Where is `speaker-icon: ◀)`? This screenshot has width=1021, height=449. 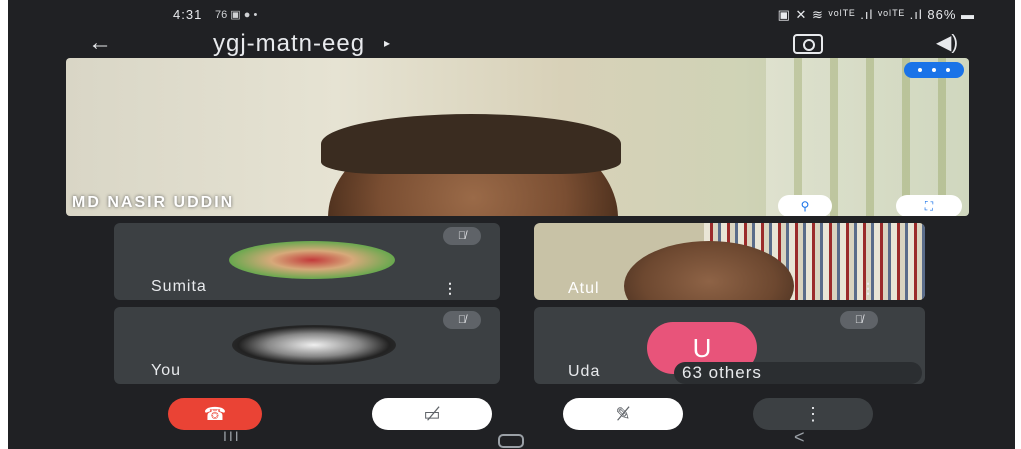 speaker-icon: ◀) is located at coordinates (947, 43).